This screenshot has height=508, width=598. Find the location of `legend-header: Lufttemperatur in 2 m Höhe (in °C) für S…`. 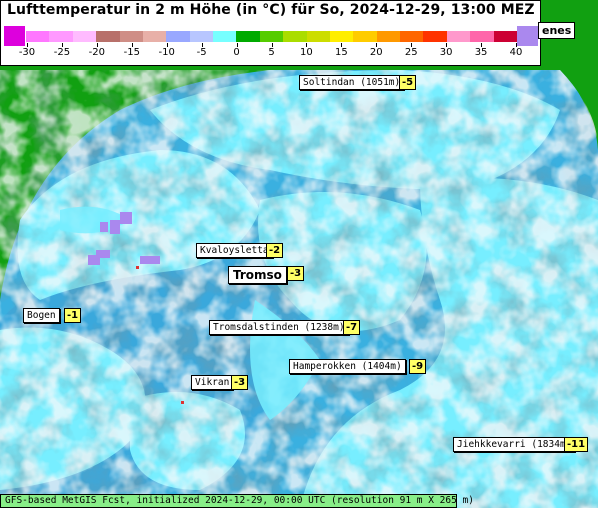

legend-header: Lufttemperatur in 2 m Höhe (in °C) für S… is located at coordinates (270, 33).